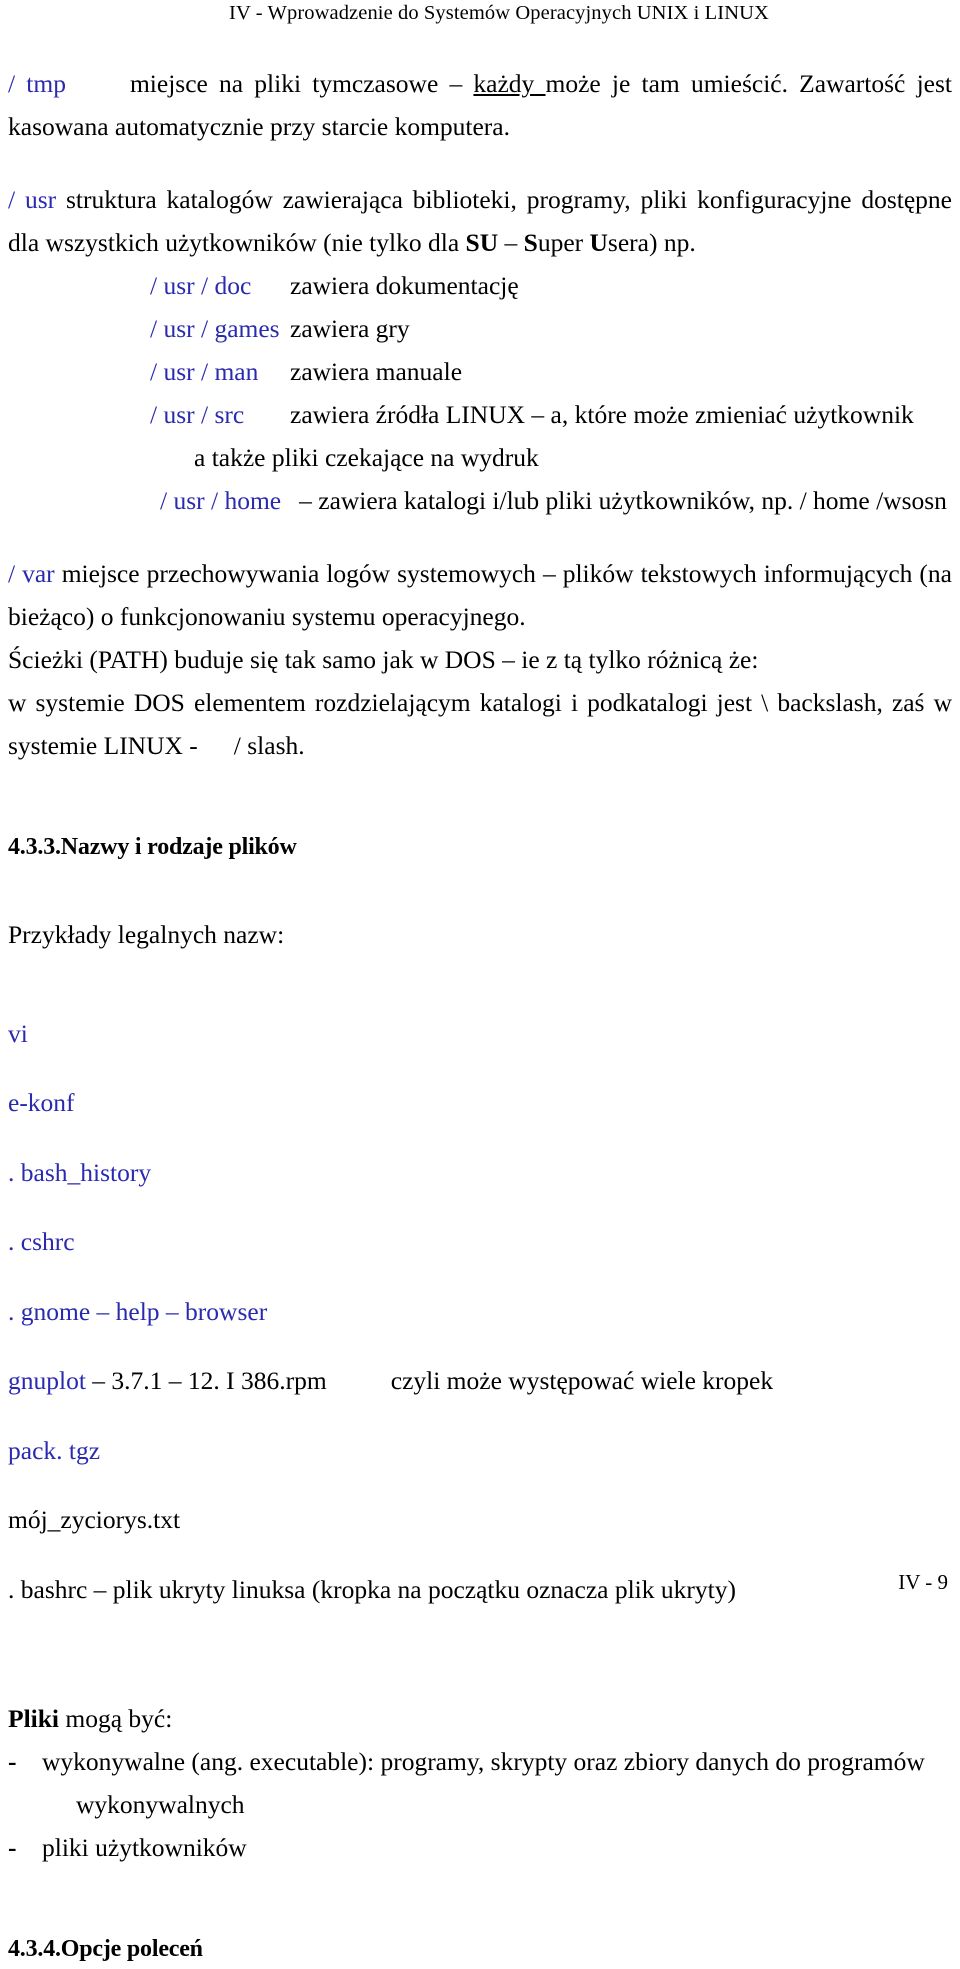  I want to click on usr-bold-su: SU, so click(482, 242).